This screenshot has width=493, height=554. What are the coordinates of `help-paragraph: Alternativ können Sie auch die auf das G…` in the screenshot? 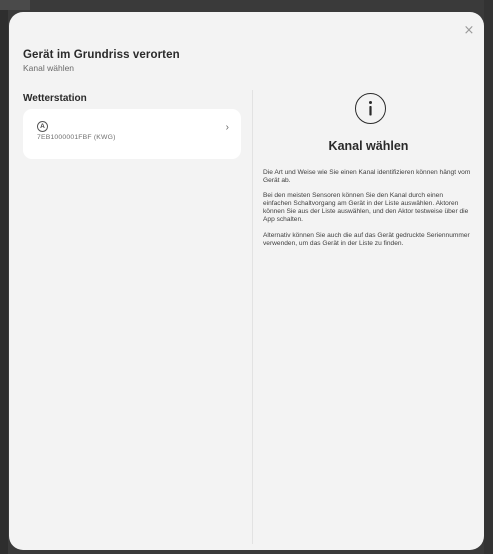 It's located at (366, 239).